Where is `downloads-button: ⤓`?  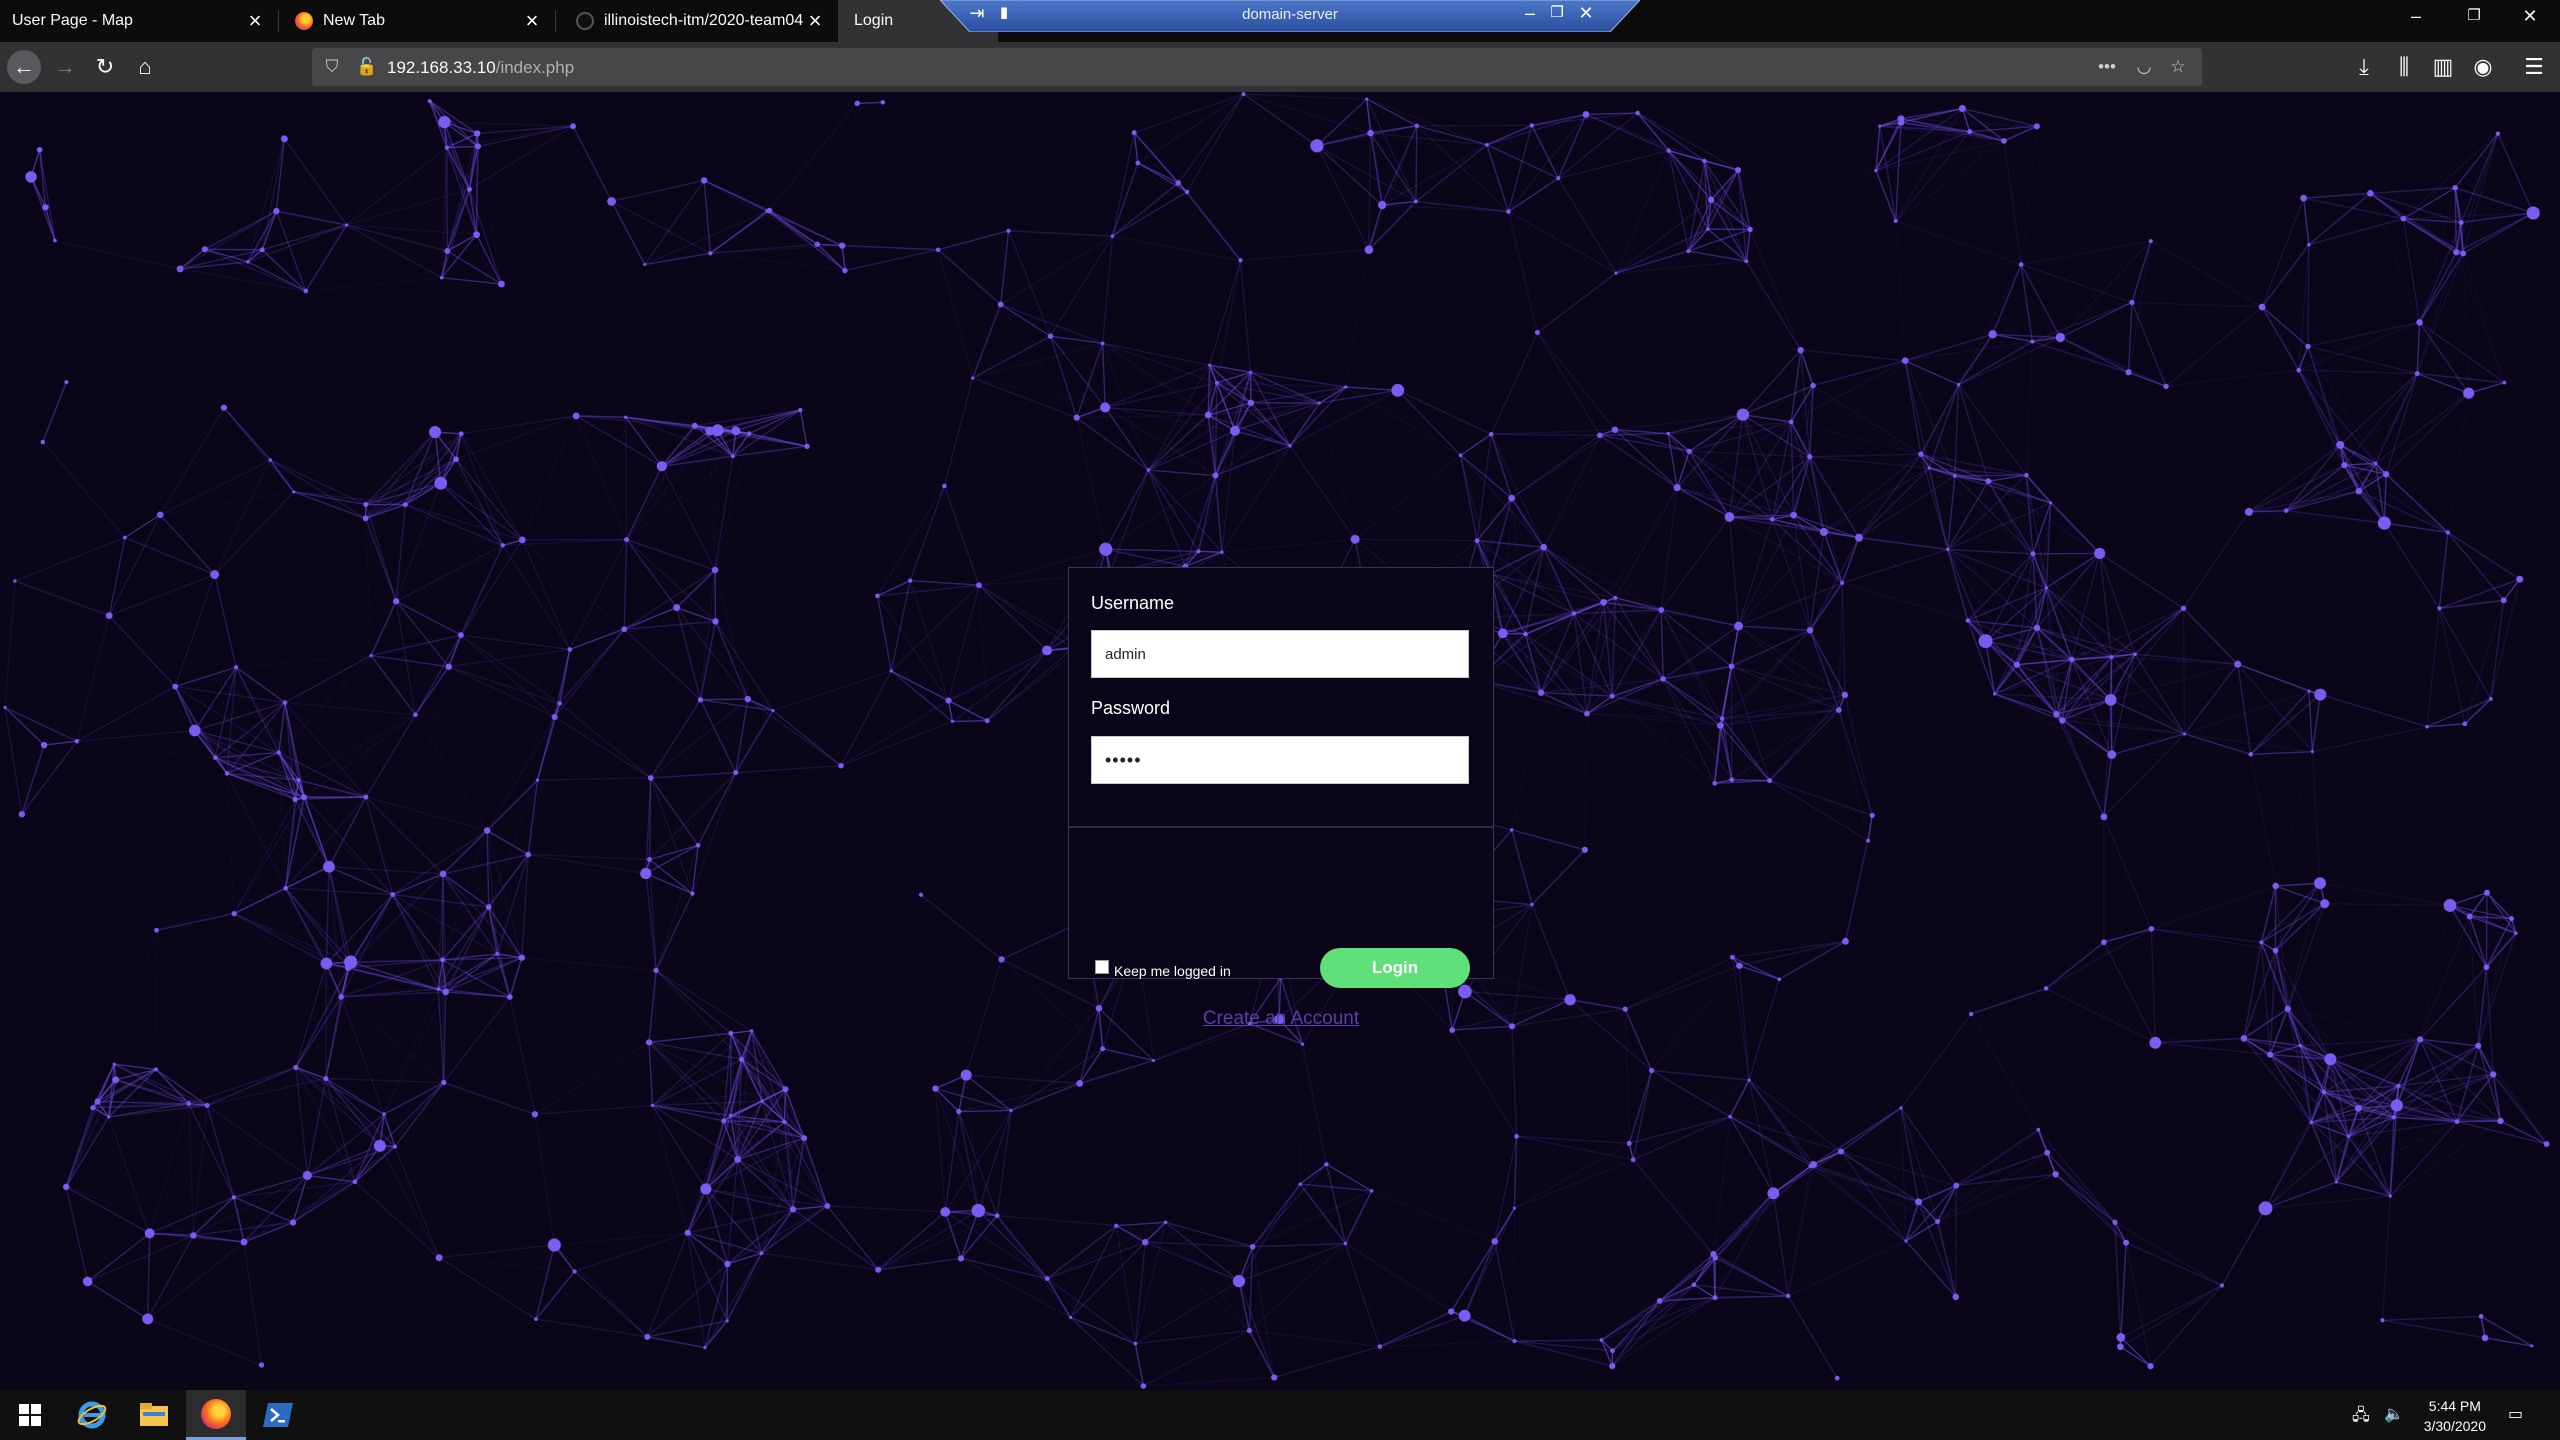 downloads-button: ⤓ is located at coordinates (2364, 67).